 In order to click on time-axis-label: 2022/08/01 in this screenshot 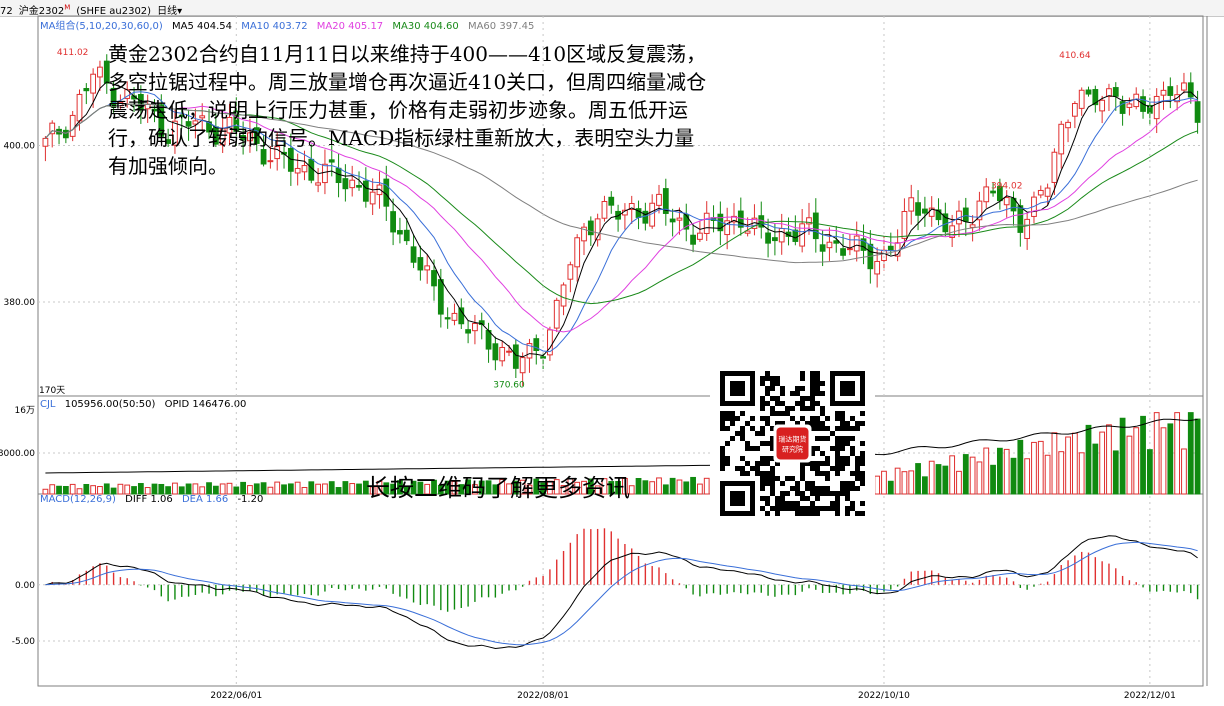, I will do `click(543, 696)`.